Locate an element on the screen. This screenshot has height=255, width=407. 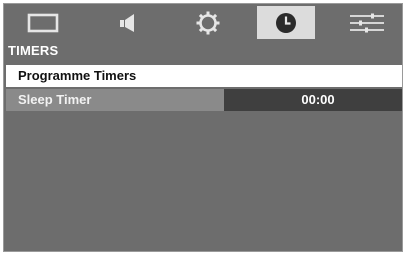
menu-item-programme-timers: Programme Timers is located at coordinates (204, 76).